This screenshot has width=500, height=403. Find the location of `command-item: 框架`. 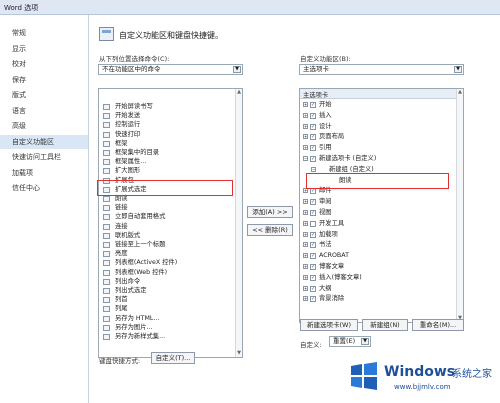

command-item: 框架 is located at coordinates (167, 144).